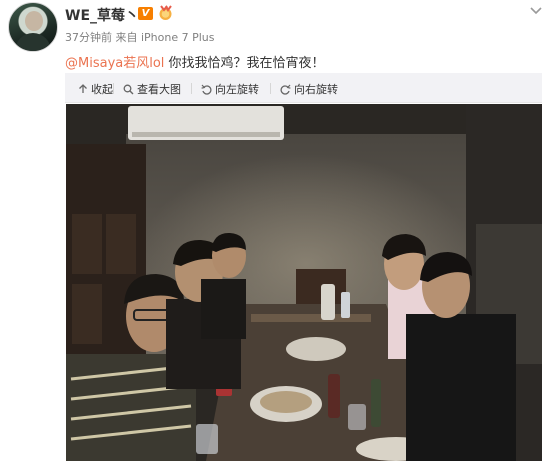 The height and width of the screenshot is (463, 550). Describe the element at coordinates (33, 27) in the screenshot. I see `user-avatar` at that location.